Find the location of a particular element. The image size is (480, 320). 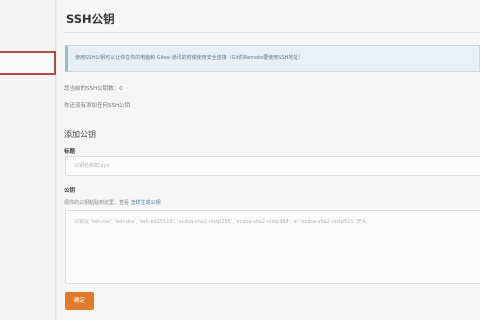

settings-sidebar is located at coordinates (28, 160).